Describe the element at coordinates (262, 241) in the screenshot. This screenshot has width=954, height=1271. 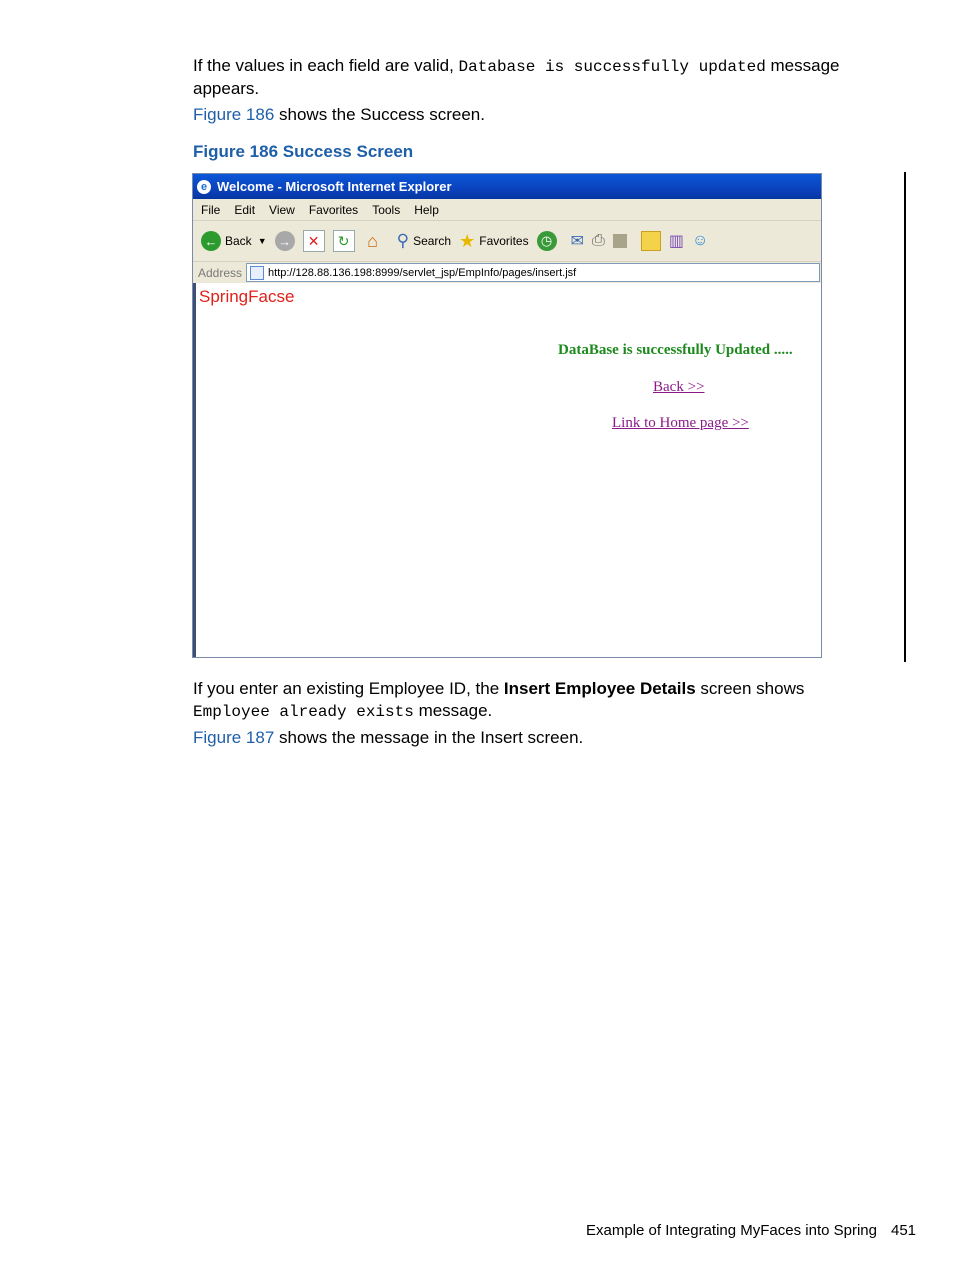
I see `chevron-down-icon: ▼` at that location.